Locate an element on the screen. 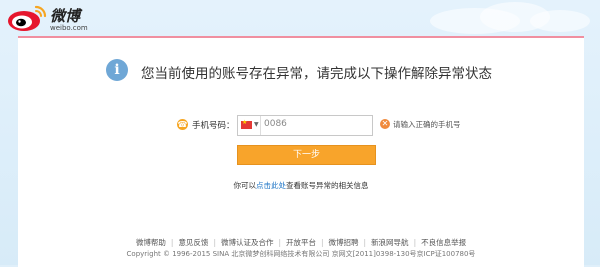 This screenshot has width=600, height=267. footer-link-verify: 微博认证及合作 is located at coordinates (247, 242).